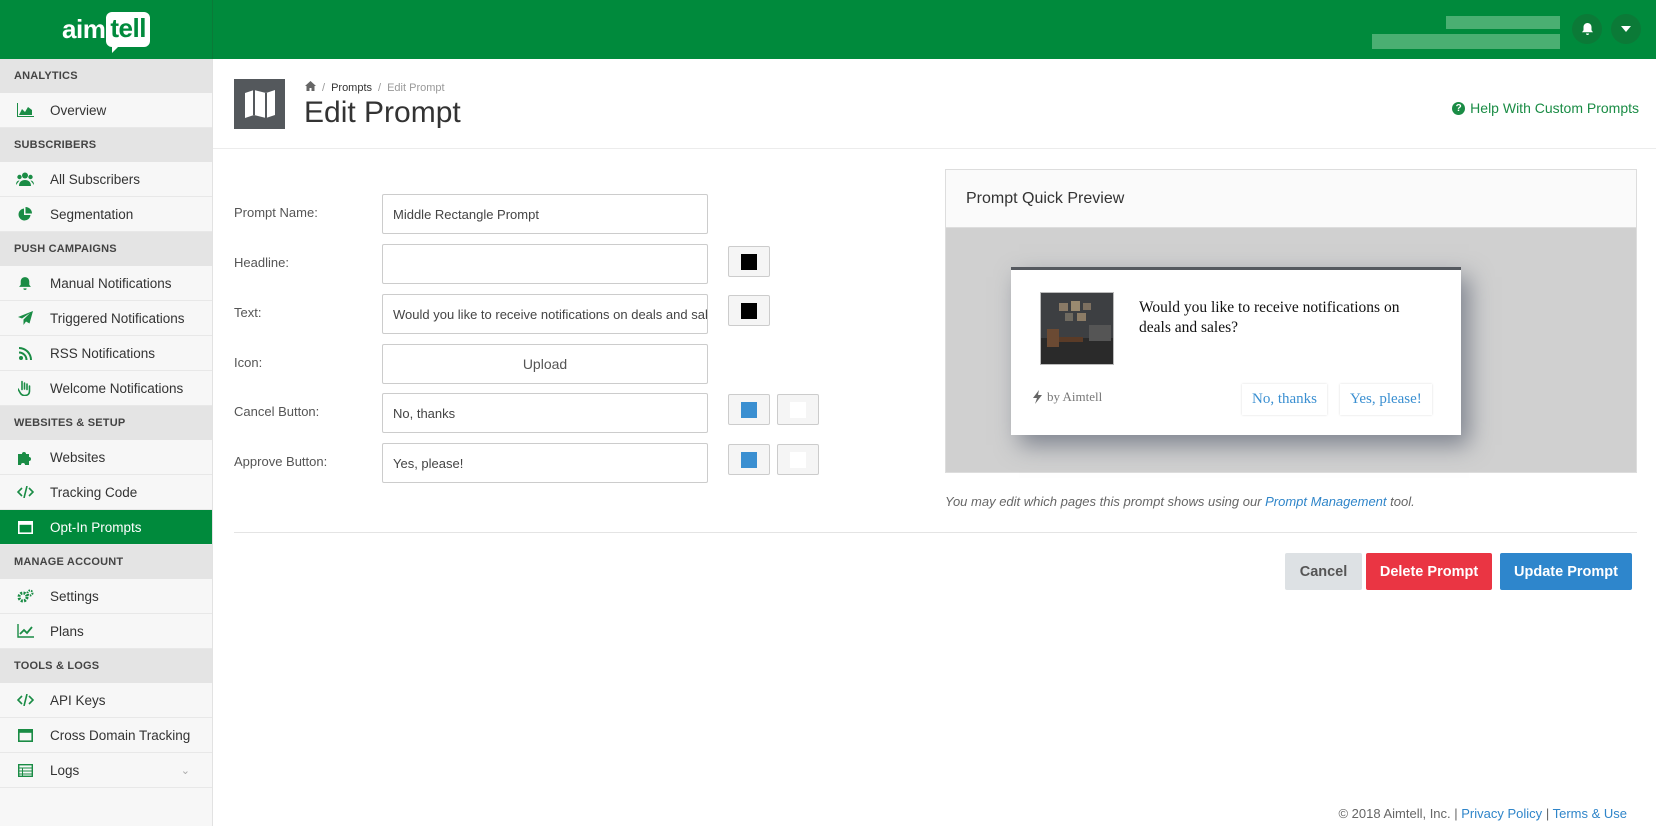  Describe the element at coordinates (95, 179) in the screenshot. I see `sidebar-item-label: All Subscribers` at that location.